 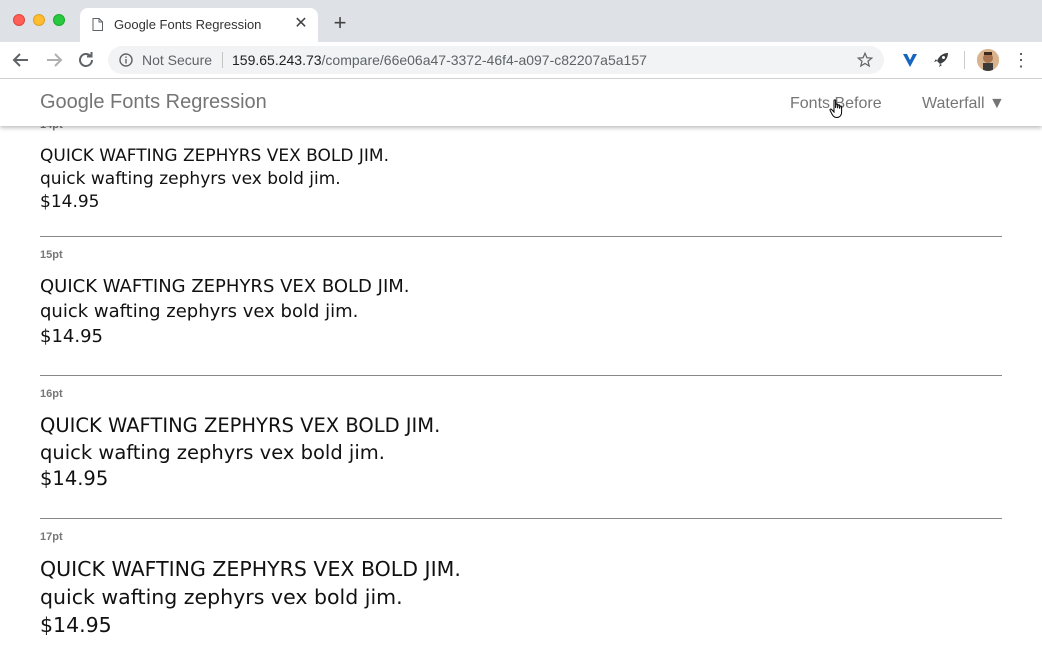 What do you see at coordinates (54, 60) in the screenshot?
I see `forward-arrow-icon` at bounding box center [54, 60].